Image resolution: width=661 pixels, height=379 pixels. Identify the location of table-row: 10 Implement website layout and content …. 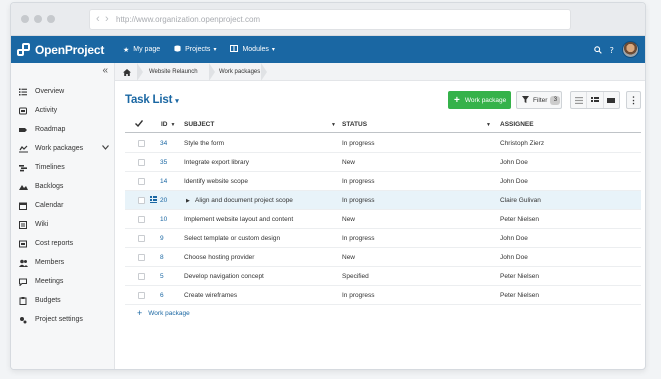
(383, 219).